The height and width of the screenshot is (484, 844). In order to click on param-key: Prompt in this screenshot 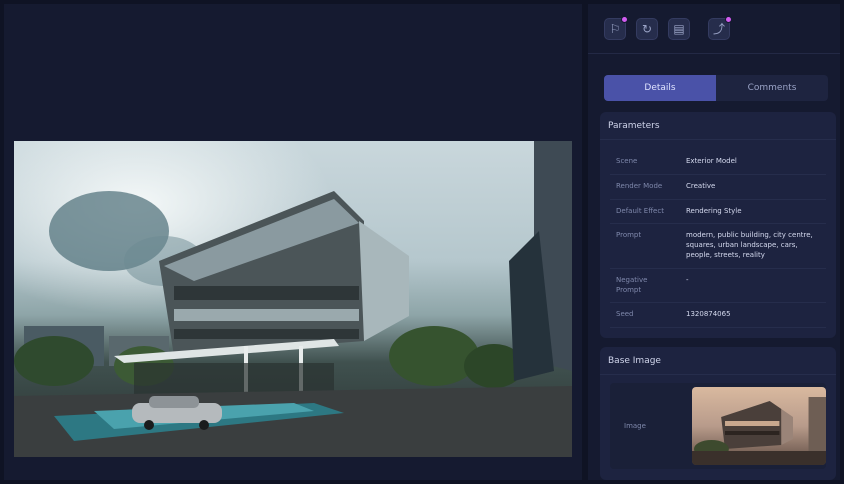, I will do `click(629, 235)`.